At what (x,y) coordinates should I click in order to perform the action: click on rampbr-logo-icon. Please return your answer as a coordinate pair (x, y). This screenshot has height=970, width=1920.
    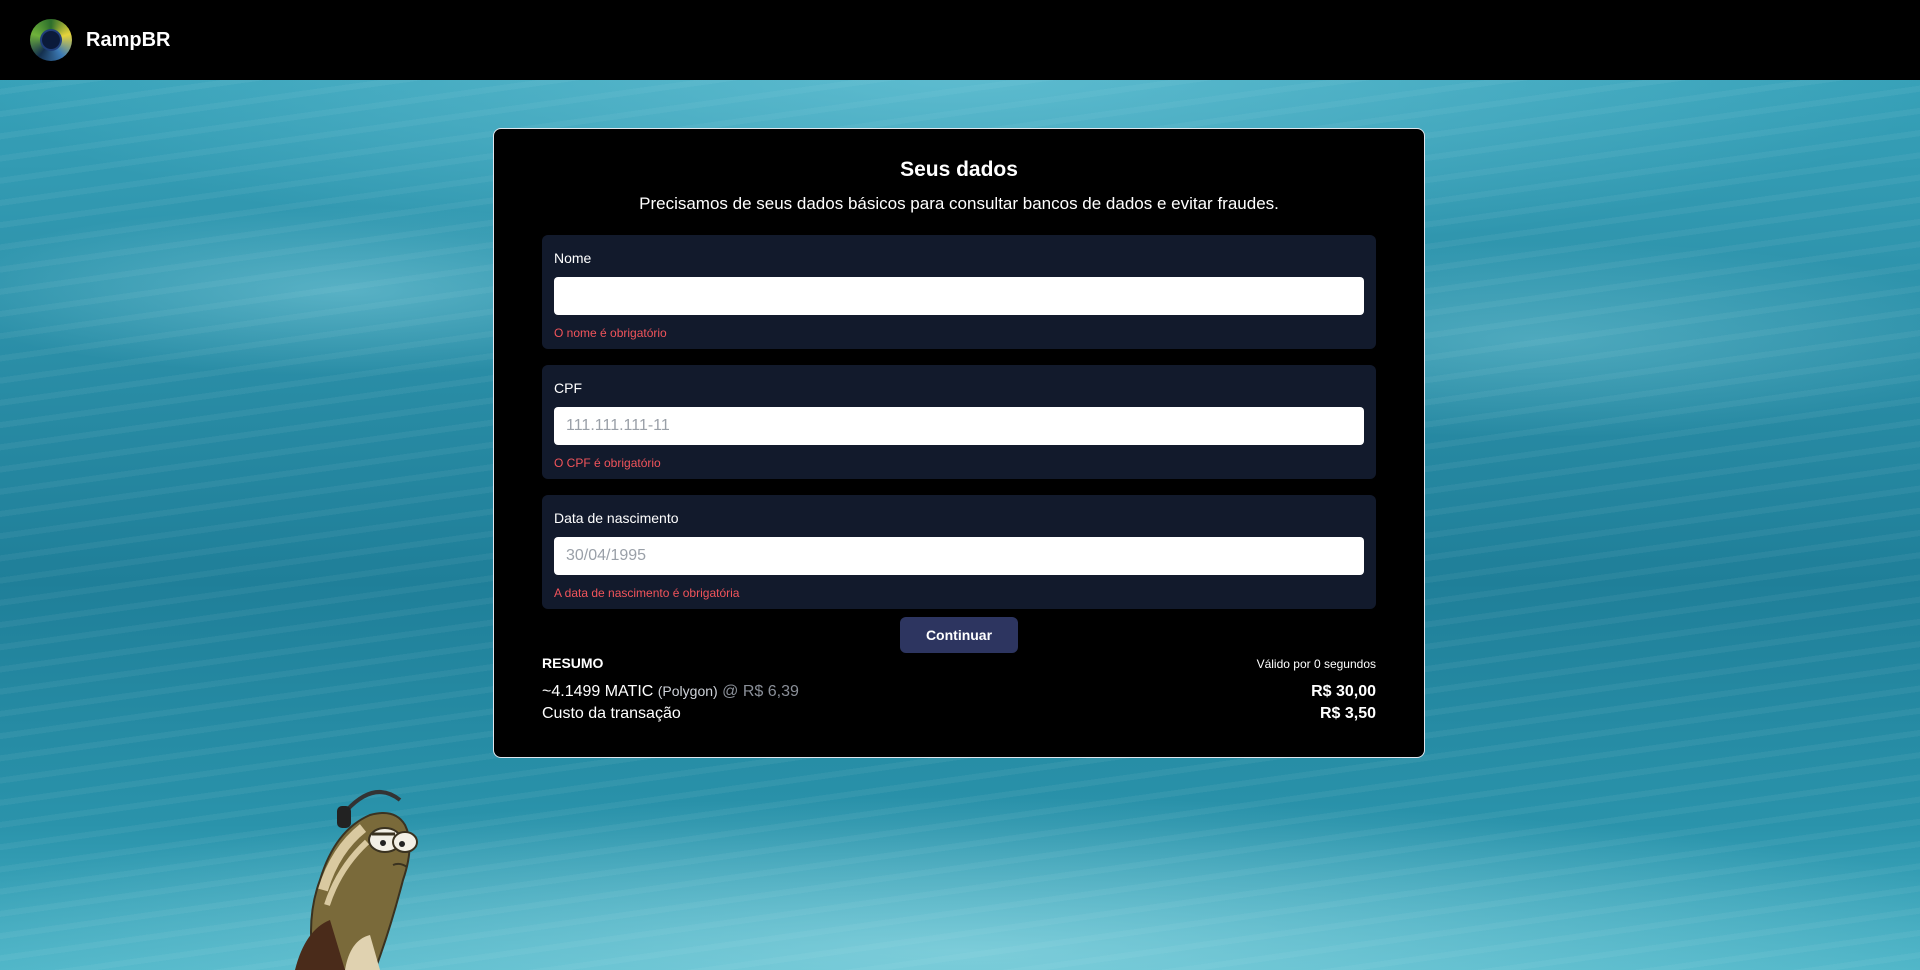
    Looking at the image, I should click on (51, 40).